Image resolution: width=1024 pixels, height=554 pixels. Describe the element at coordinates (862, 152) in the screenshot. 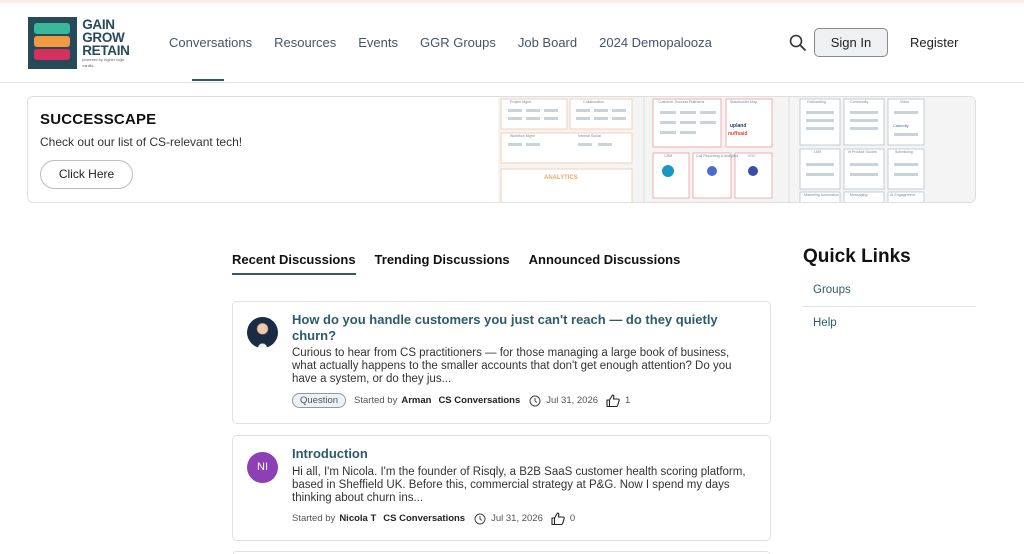

I see `svg-text: In Product Guides` at that location.